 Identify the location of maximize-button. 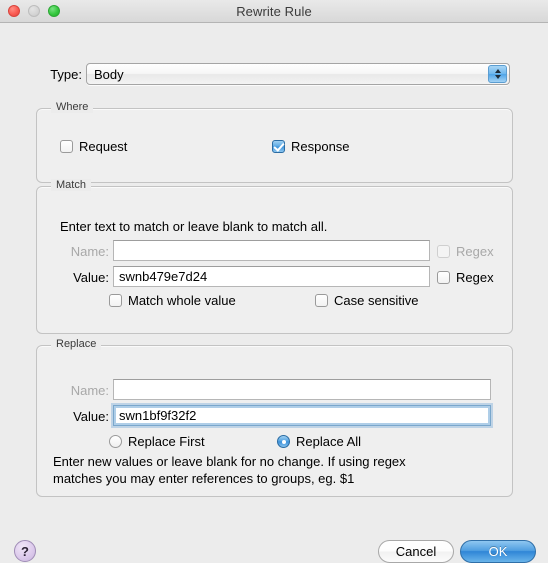
(54, 11).